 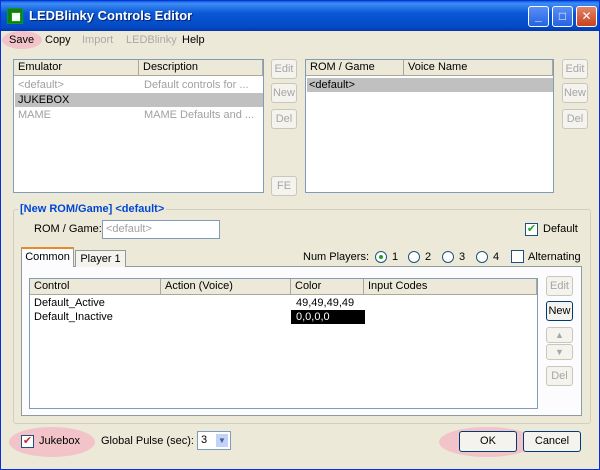 What do you see at coordinates (47, 257) in the screenshot?
I see `tab-common: Common` at bounding box center [47, 257].